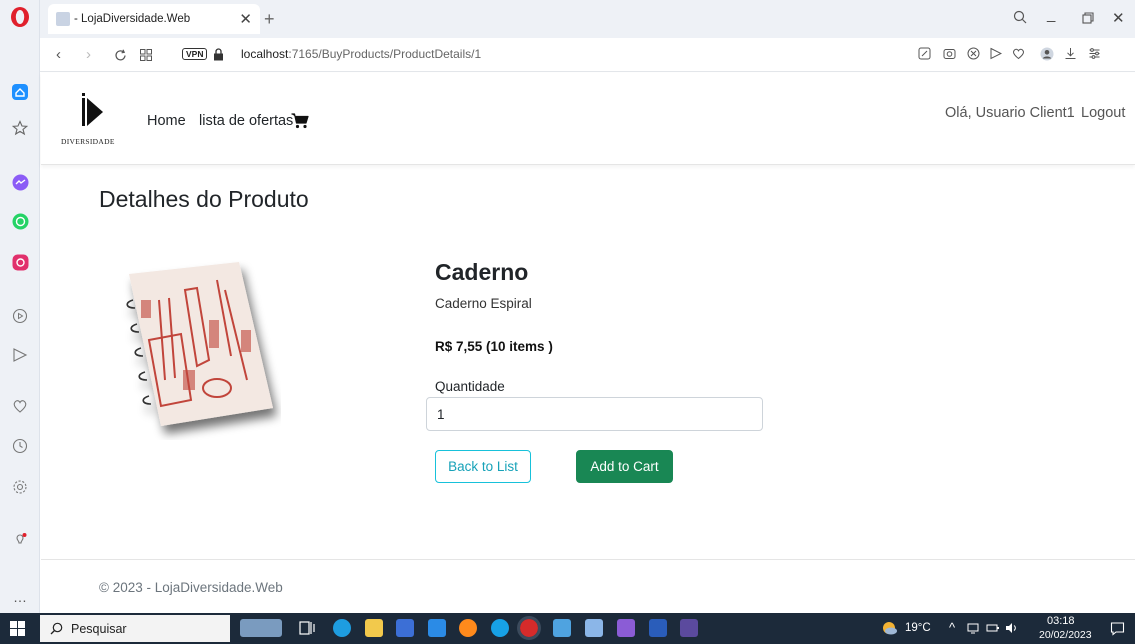  I want to click on easy-setup-icon, so click(1094, 53).